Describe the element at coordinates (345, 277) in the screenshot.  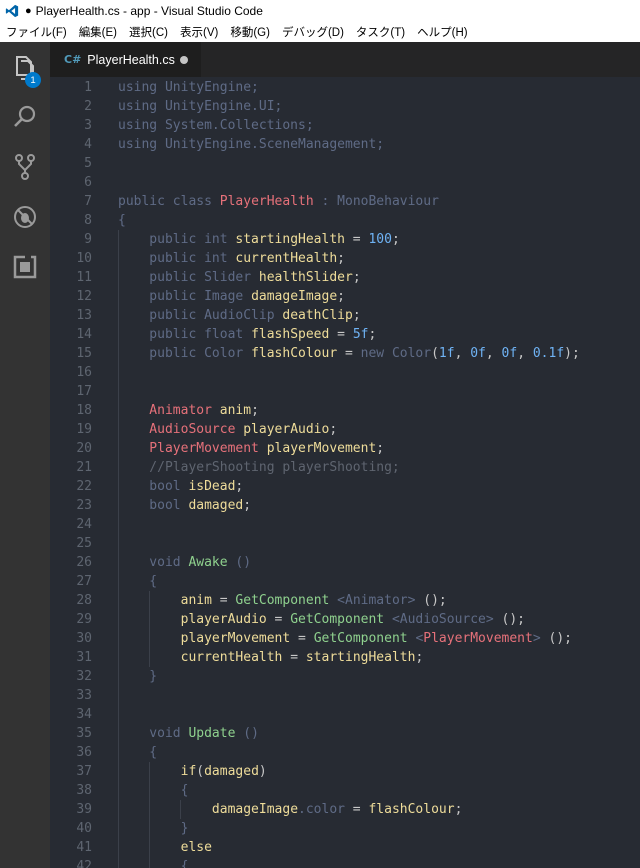
I see `code-line: 11 public Slider healthSlider;` at that location.